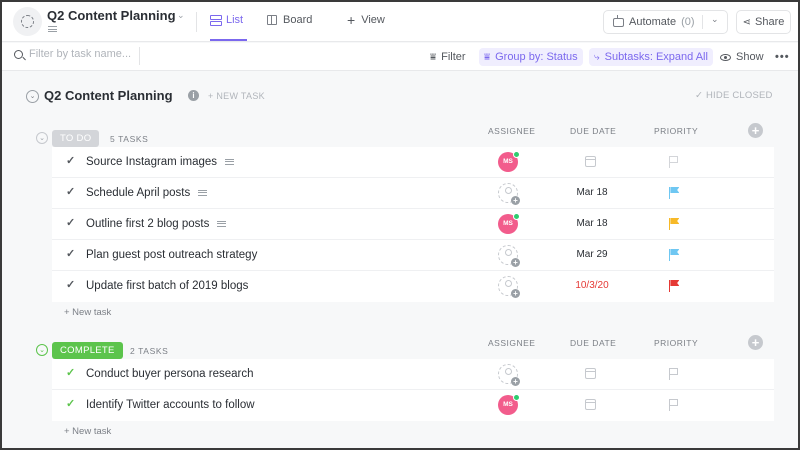  What do you see at coordinates (167, 286) in the screenshot?
I see `task-name: Update first batch of 2019 blogs` at bounding box center [167, 286].